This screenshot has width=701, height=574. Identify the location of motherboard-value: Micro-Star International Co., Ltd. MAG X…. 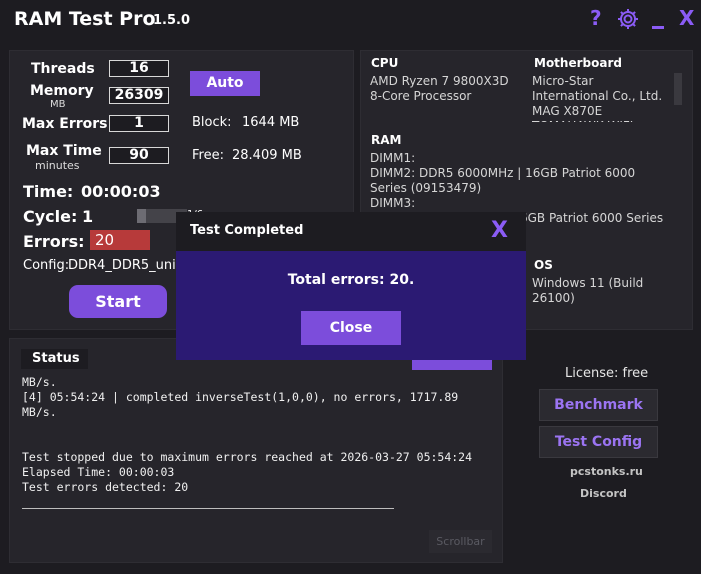
(597, 98).